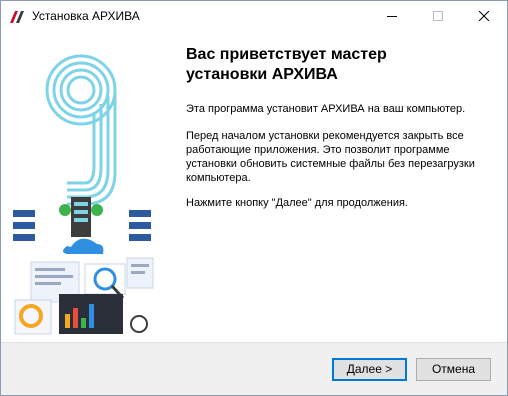 The height and width of the screenshot is (396, 508). Describe the element at coordinates (86, 16) in the screenshot. I see `window-title: Установка АРХИВА` at that location.